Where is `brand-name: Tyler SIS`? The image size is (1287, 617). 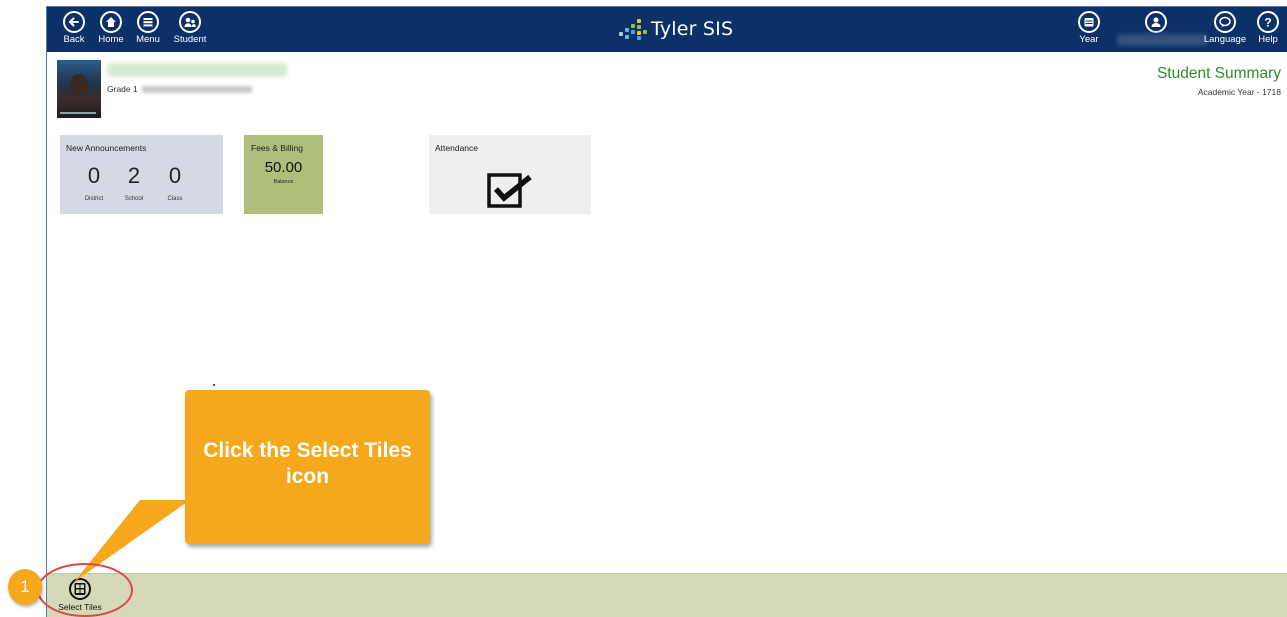
brand-name: Tyler SIS is located at coordinates (692, 29).